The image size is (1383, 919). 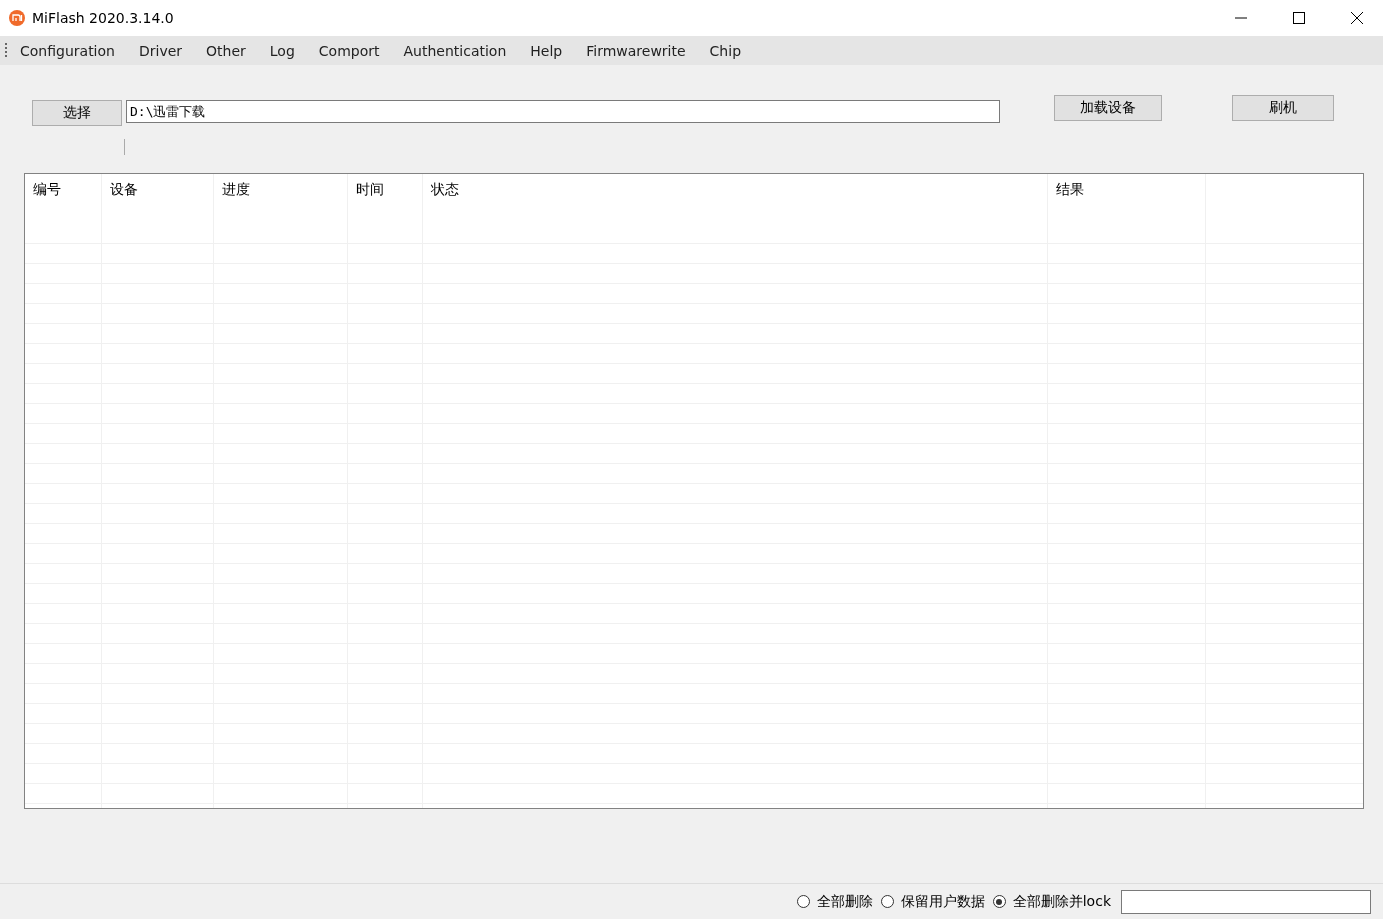 I want to click on radio-option: 全部删除并lock, so click(x=1051, y=901).